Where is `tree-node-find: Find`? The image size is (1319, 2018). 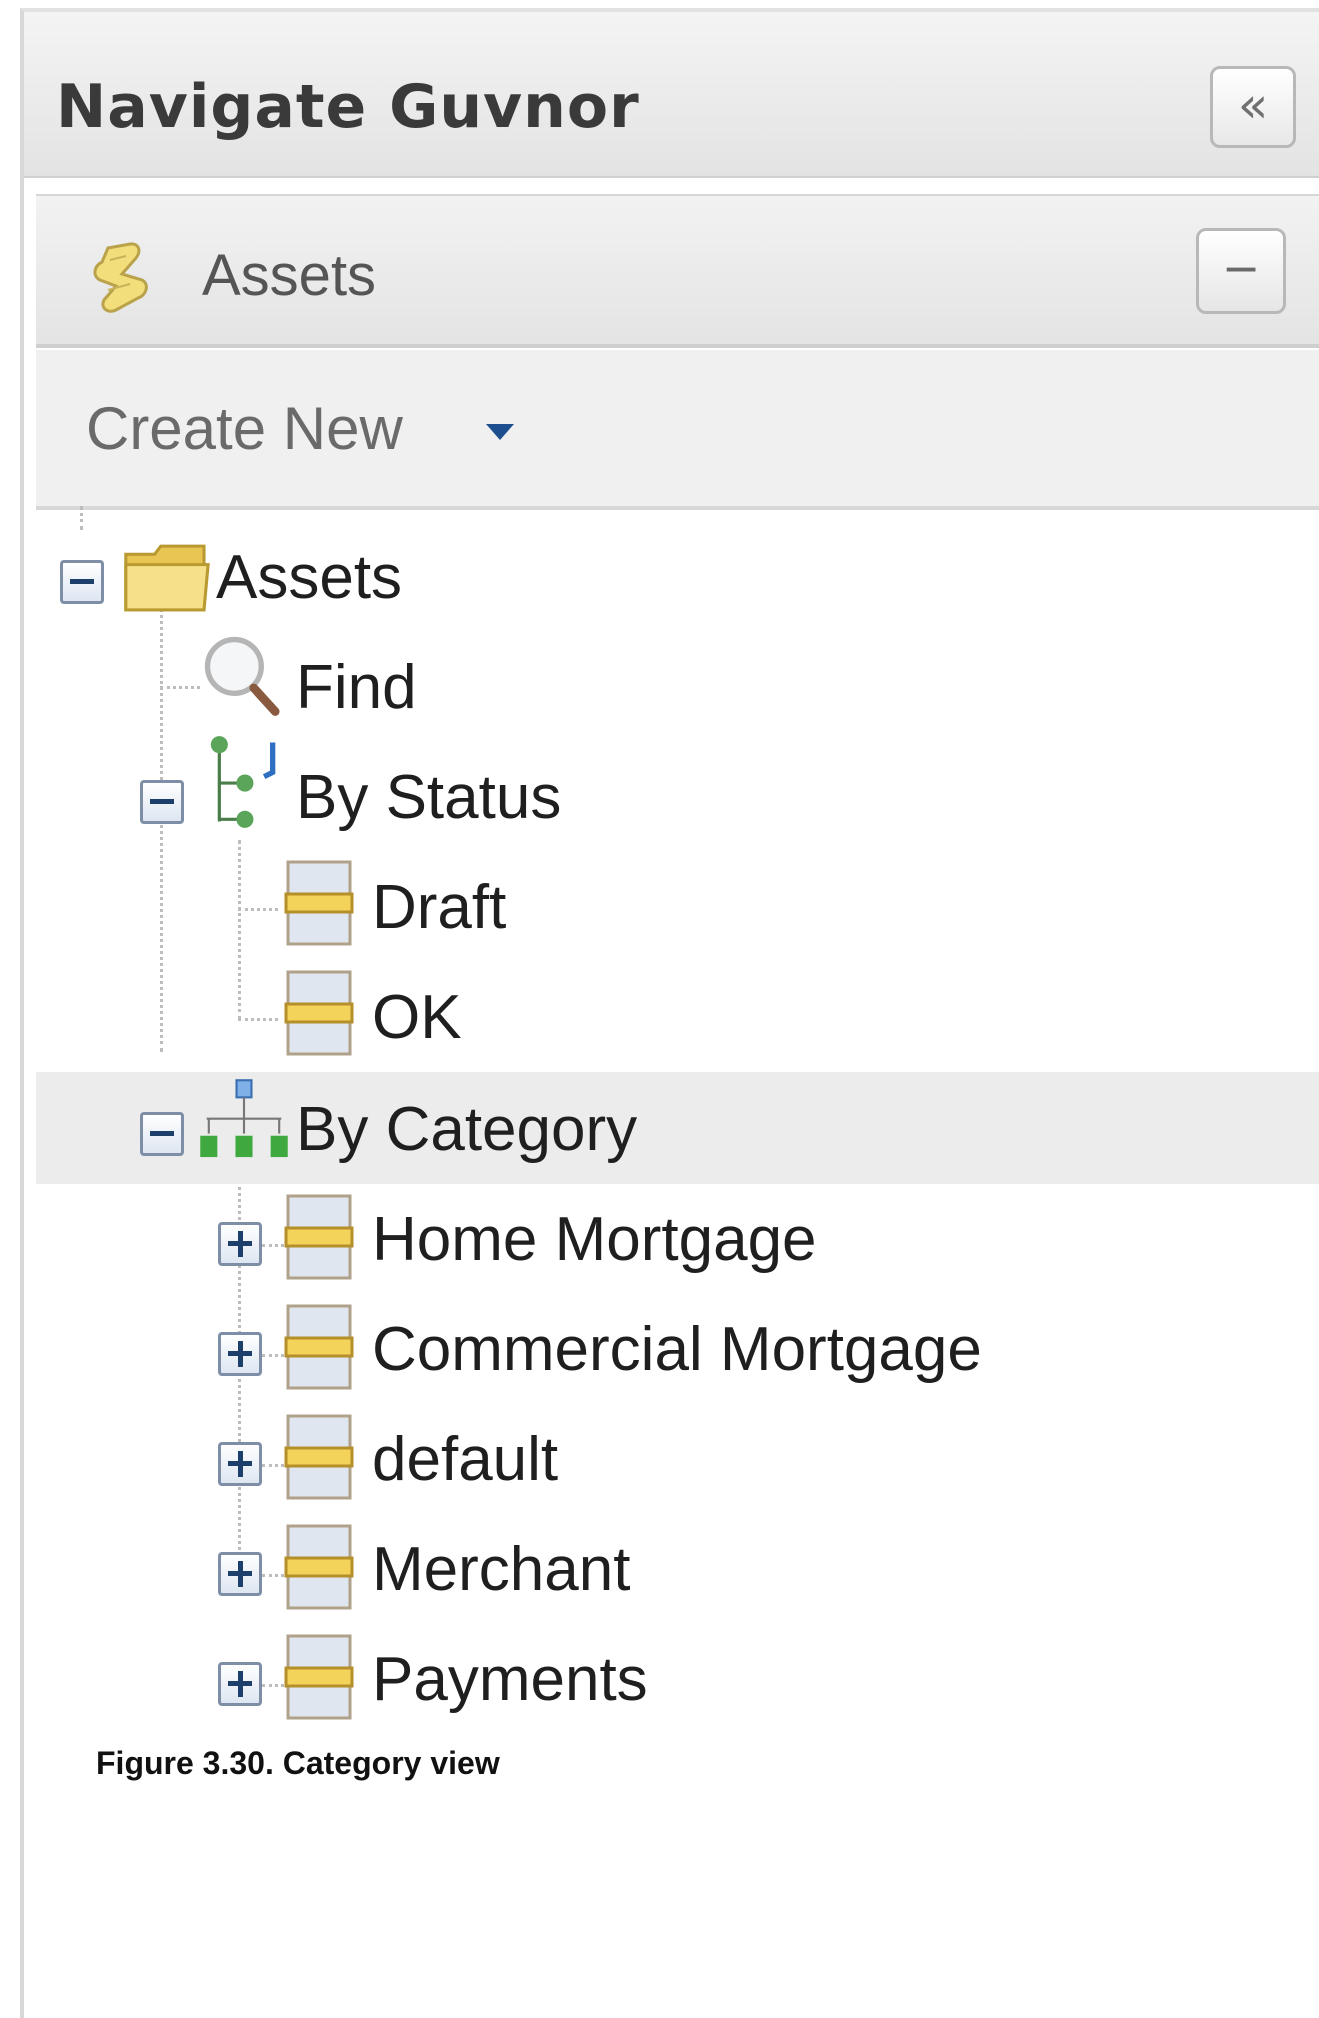 tree-node-find: Find is located at coordinates (677, 688).